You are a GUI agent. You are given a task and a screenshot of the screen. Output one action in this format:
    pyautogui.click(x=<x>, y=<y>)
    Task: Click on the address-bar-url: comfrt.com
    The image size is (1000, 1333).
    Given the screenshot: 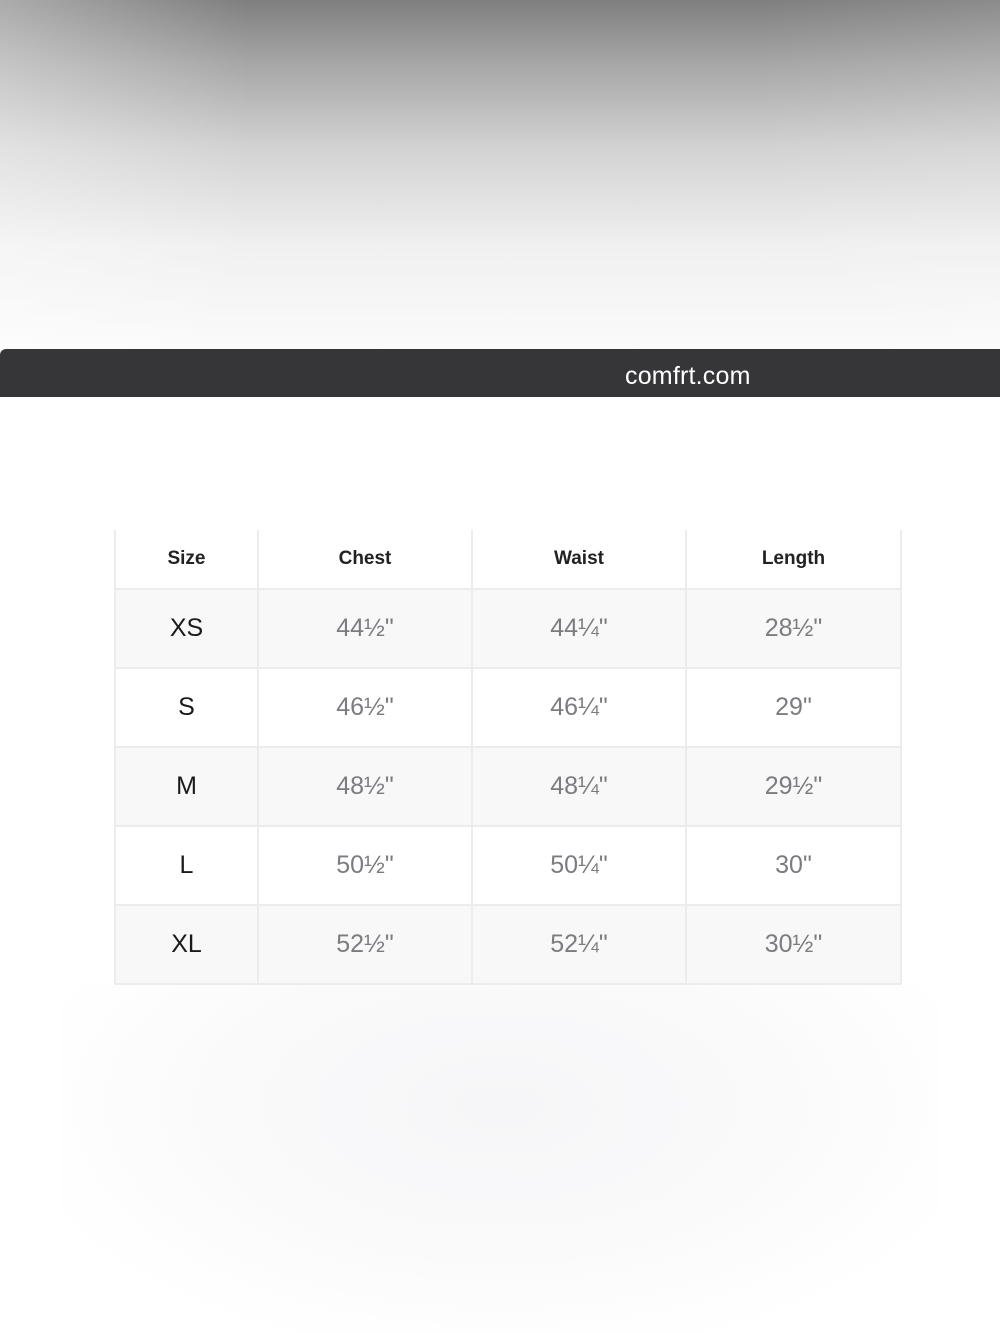 What is the action you would take?
    pyautogui.click(x=688, y=376)
    